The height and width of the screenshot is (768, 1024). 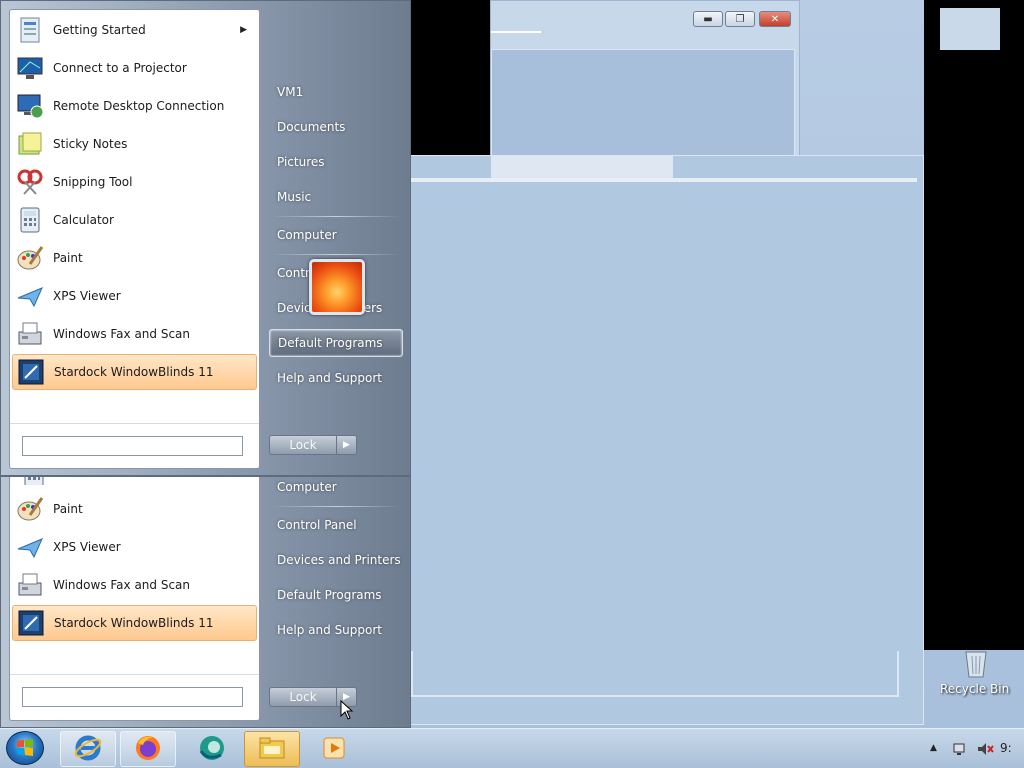 I want to click on recycle-bin-label: Recycle Bin, so click(x=974, y=689).